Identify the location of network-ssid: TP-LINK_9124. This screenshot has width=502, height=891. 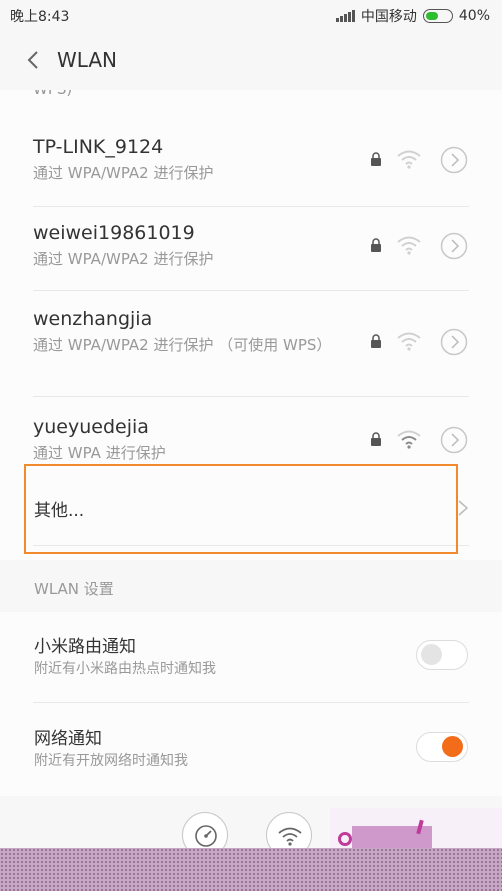
(98, 147).